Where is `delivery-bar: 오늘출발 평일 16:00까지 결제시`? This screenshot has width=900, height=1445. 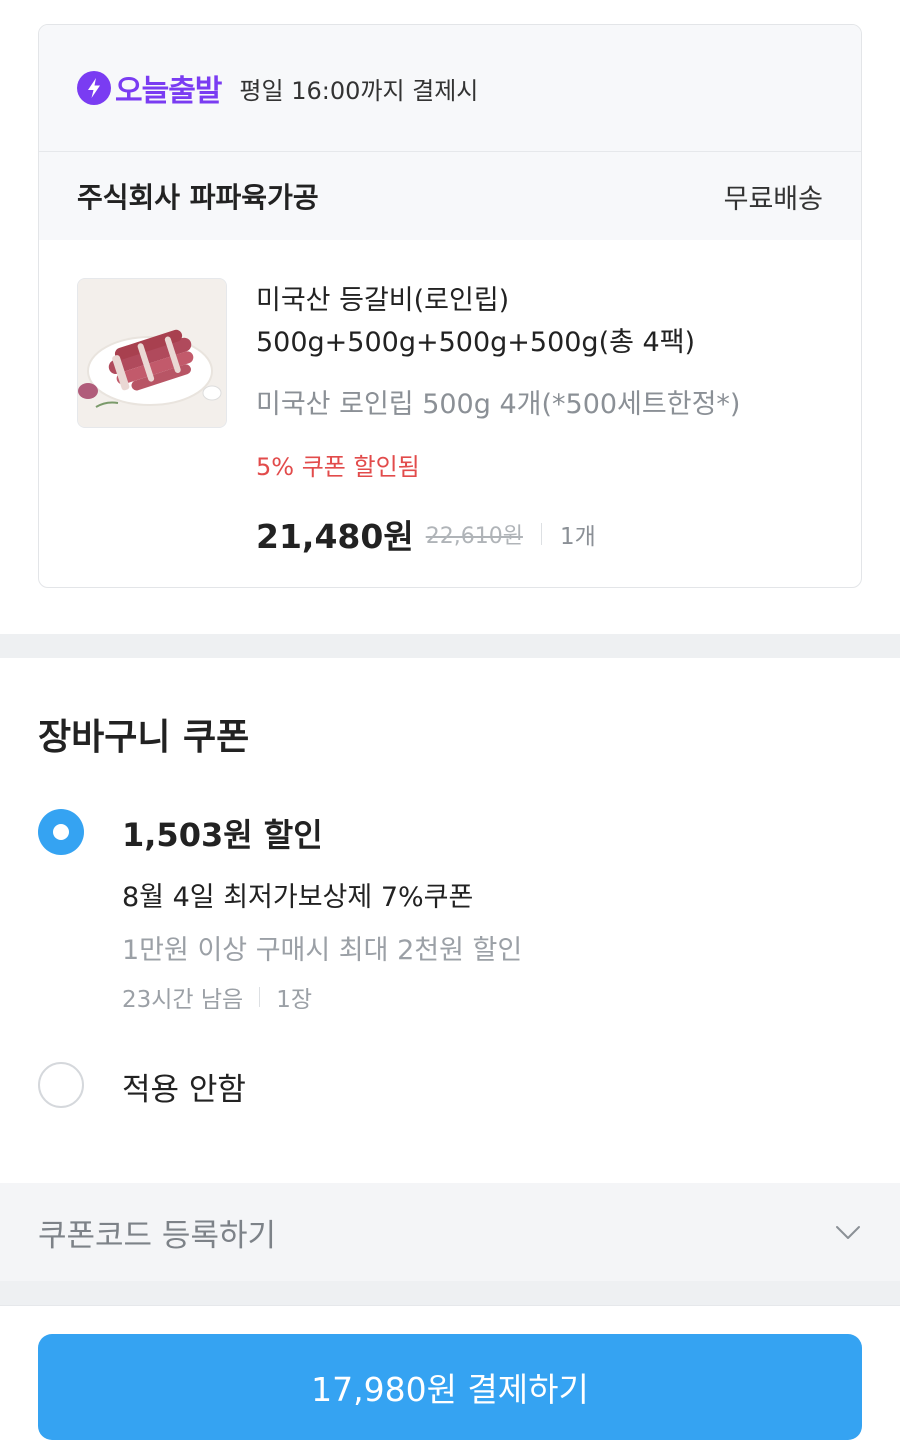
delivery-bar: 오늘출발 평일 16:00까지 결제시 is located at coordinates (450, 88).